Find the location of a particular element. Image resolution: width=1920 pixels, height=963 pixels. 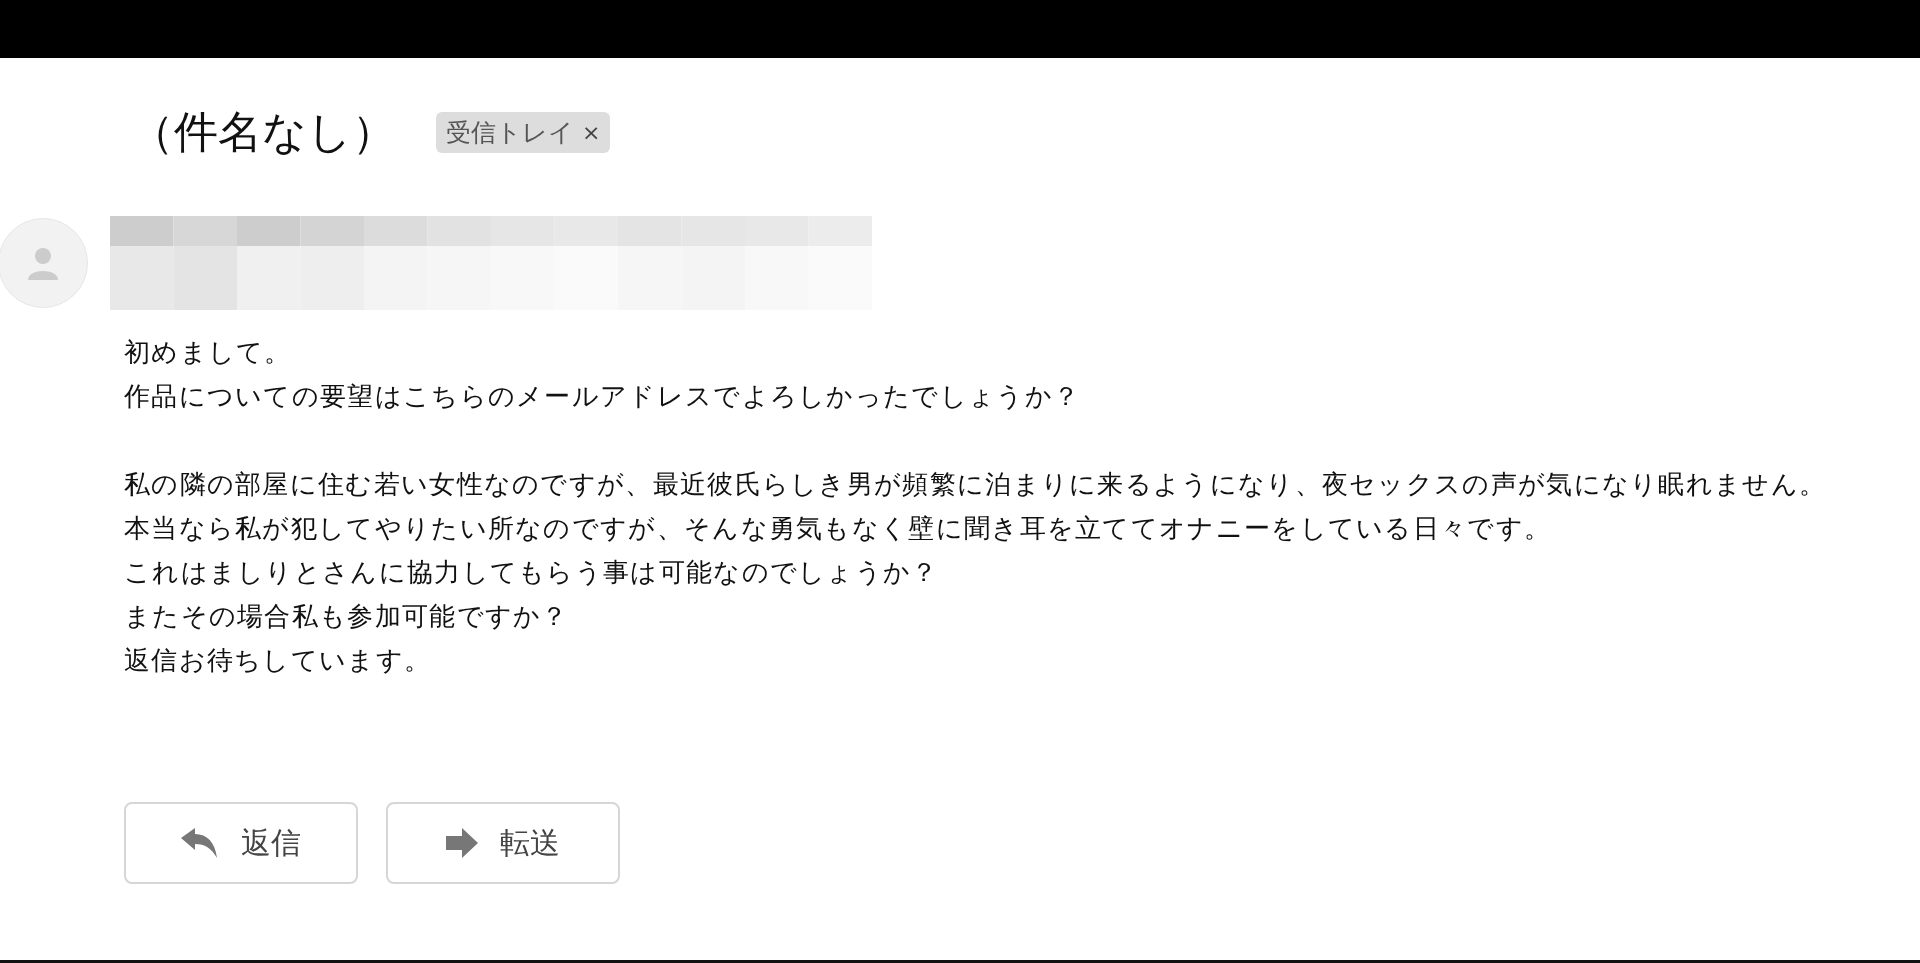

inbox-label: 受信トレイ × is located at coordinates (523, 132).